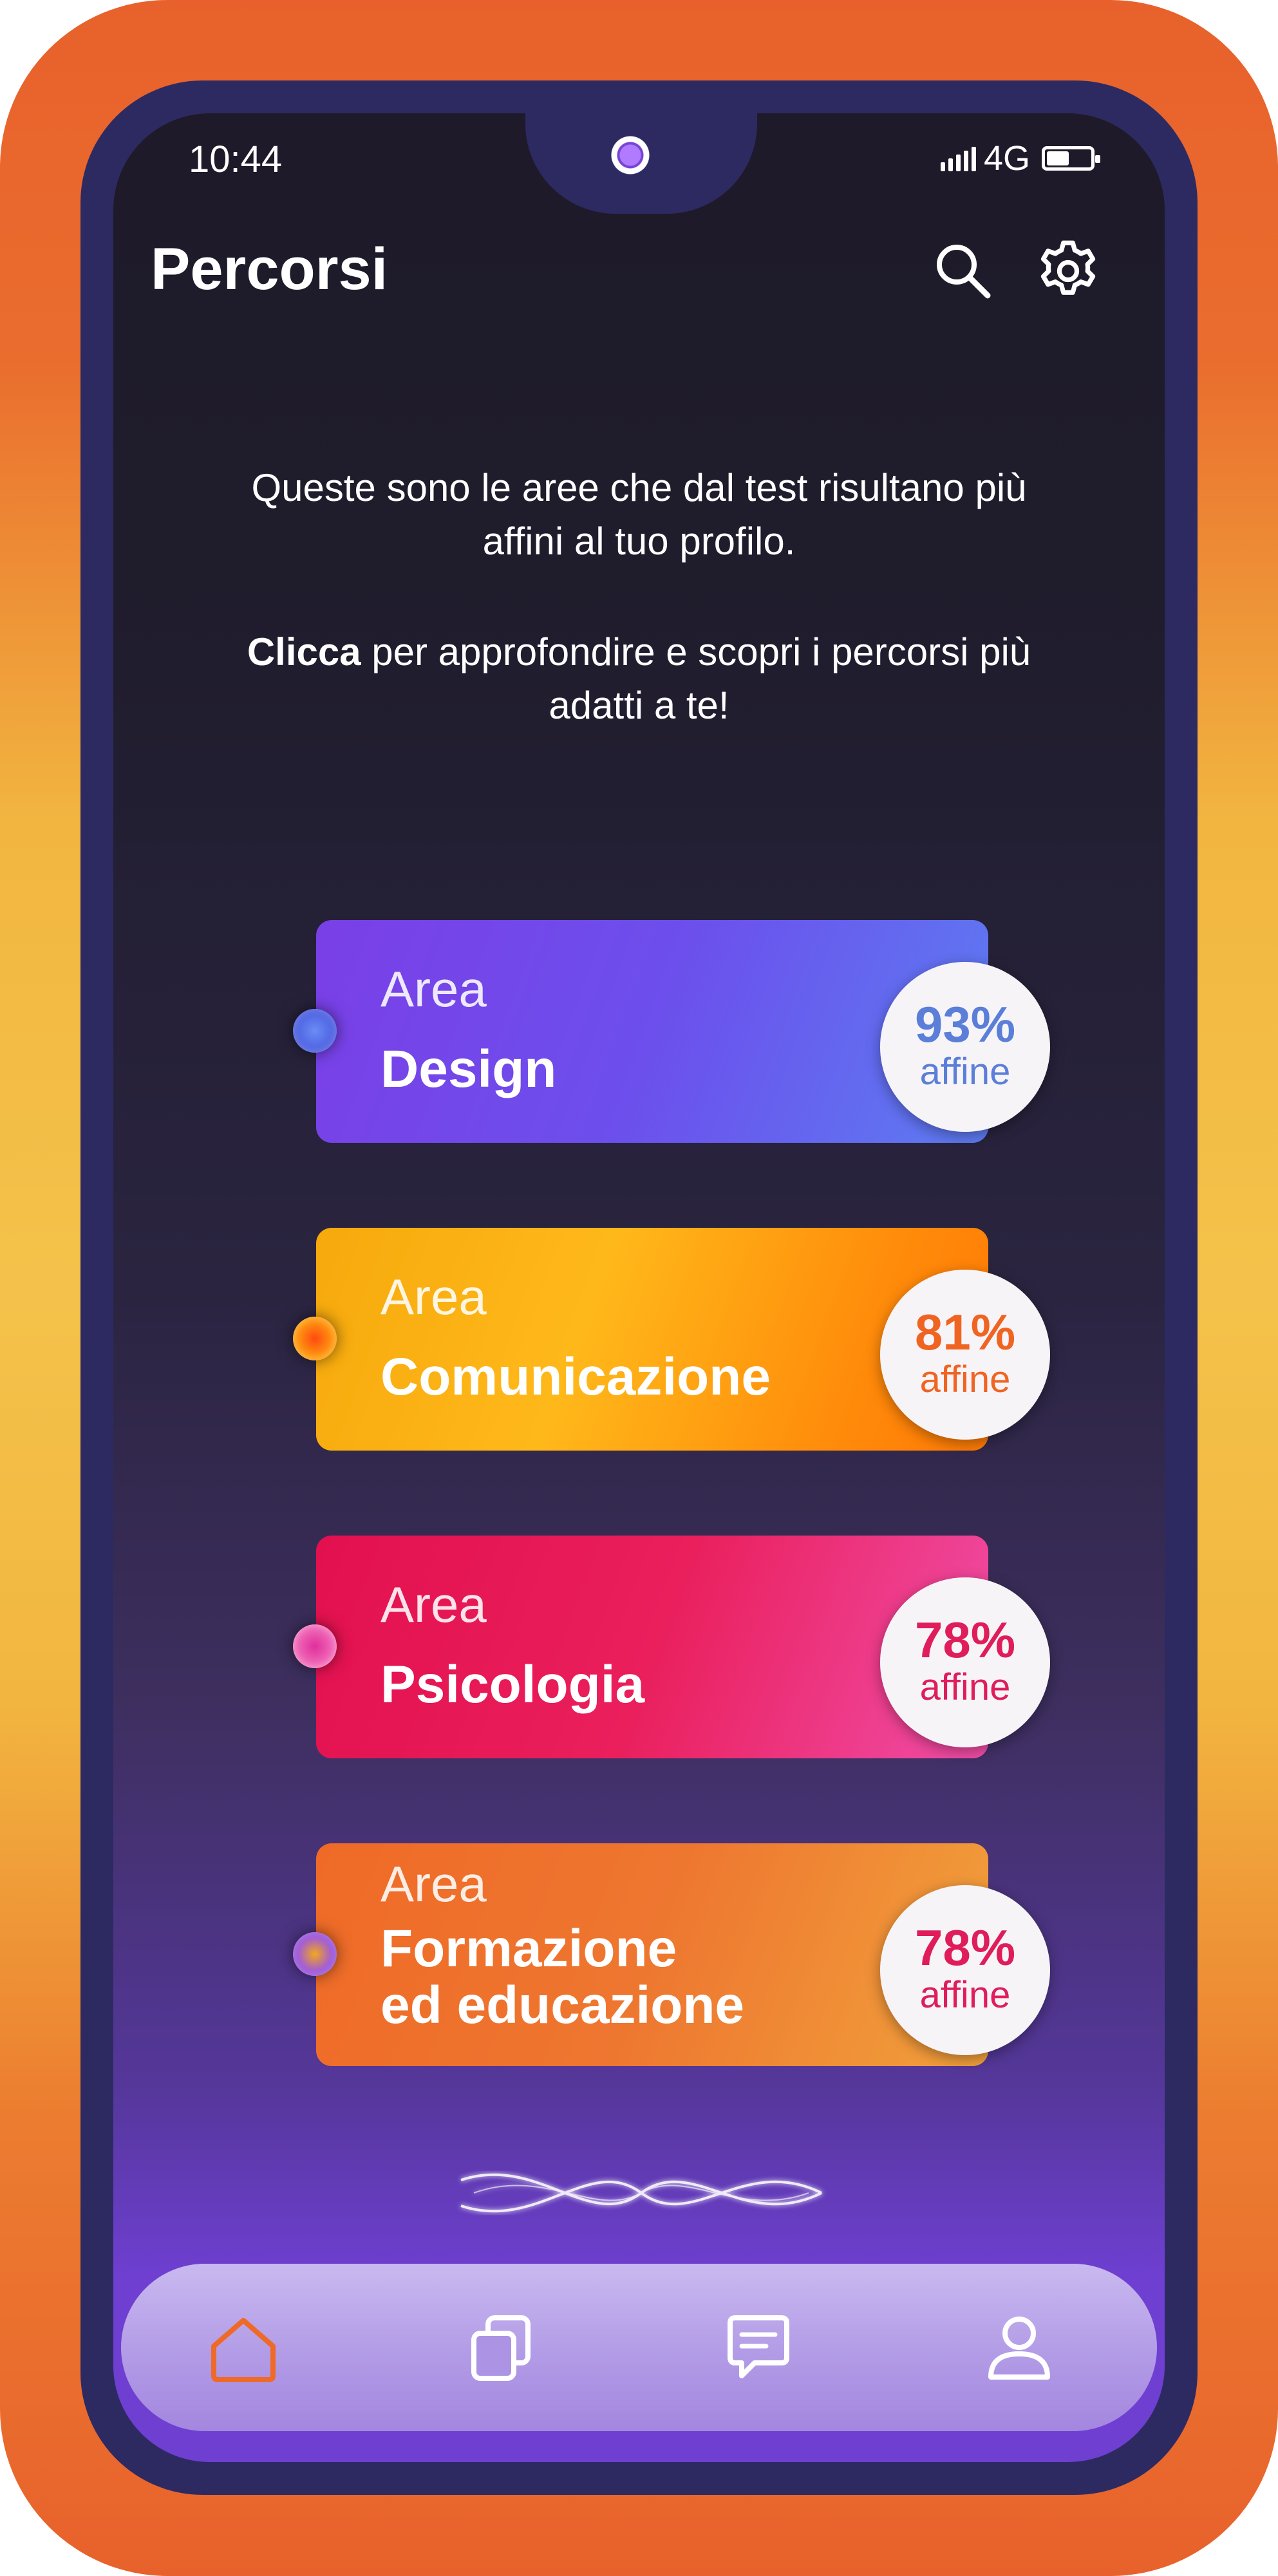 This screenshot has width=1278, height=2576. I want to click on affinity-percent: 93%, so click(965, 1024).